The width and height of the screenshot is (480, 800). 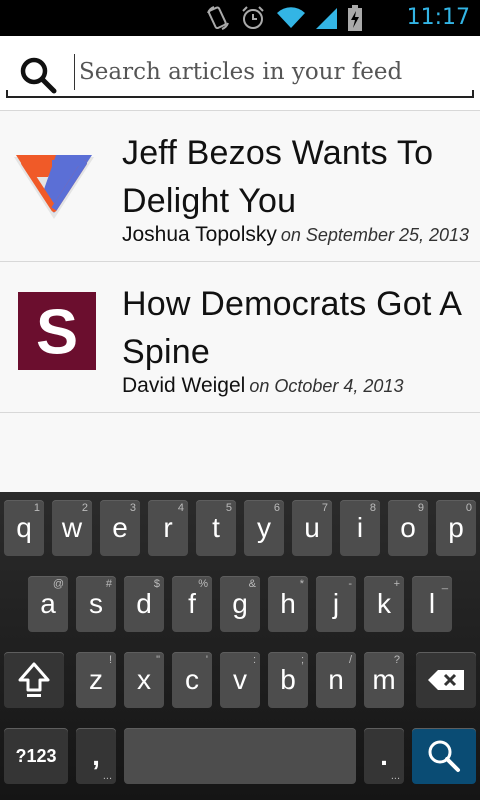 I want to click on key-t: t5, so click(x=216, y=528).